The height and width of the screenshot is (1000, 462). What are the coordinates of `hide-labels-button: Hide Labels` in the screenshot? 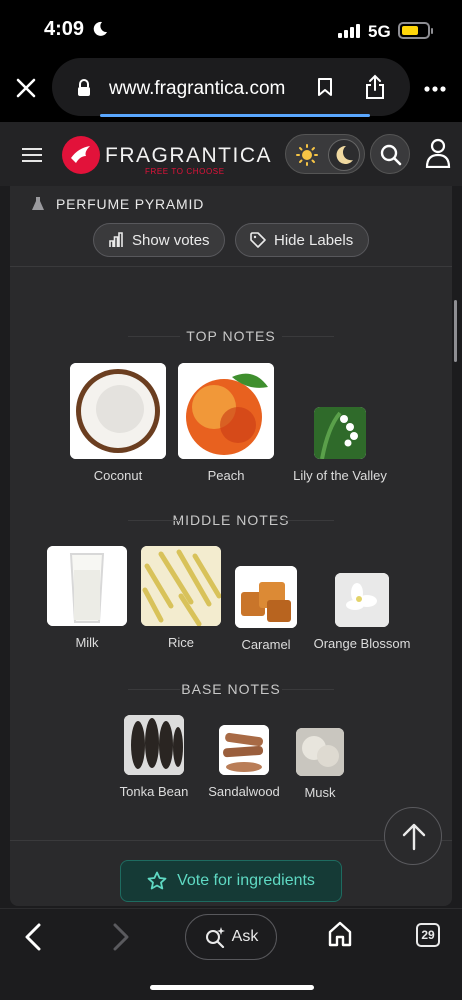 It's located at (302, 240).